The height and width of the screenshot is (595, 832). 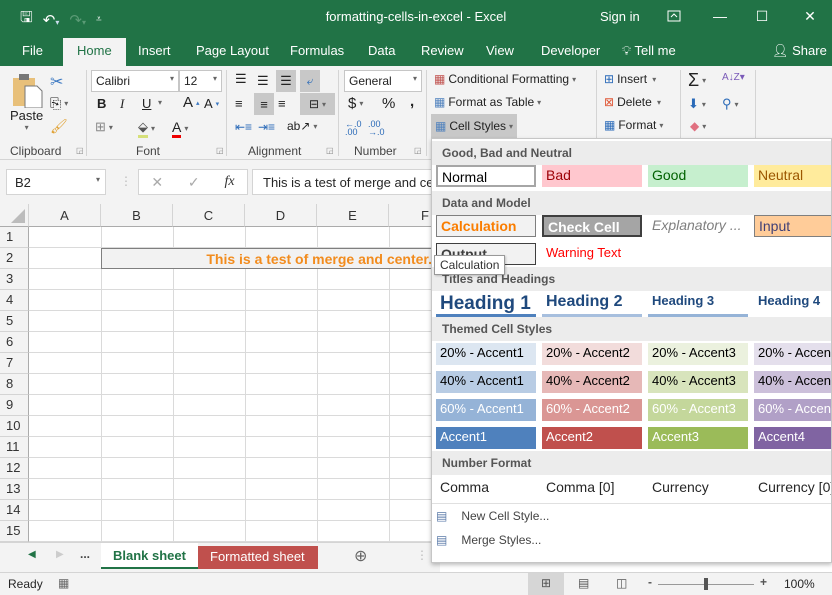 I want to click on font-size-select: 12 ▾, so click(x=200, y=81).